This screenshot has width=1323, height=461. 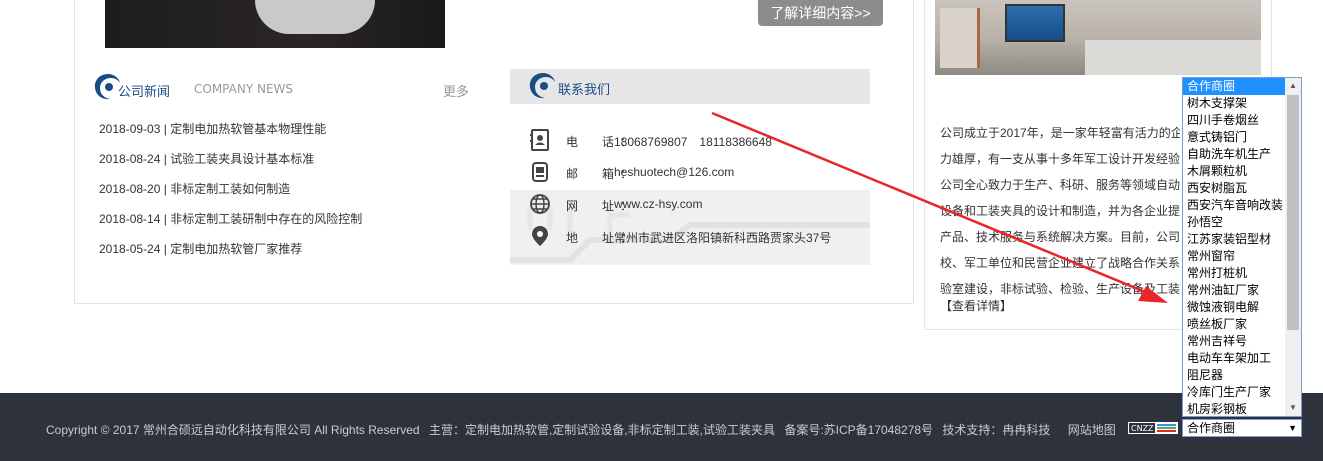 I want to click on contact-us-header: 联系我们, so click(x=690, y=86).